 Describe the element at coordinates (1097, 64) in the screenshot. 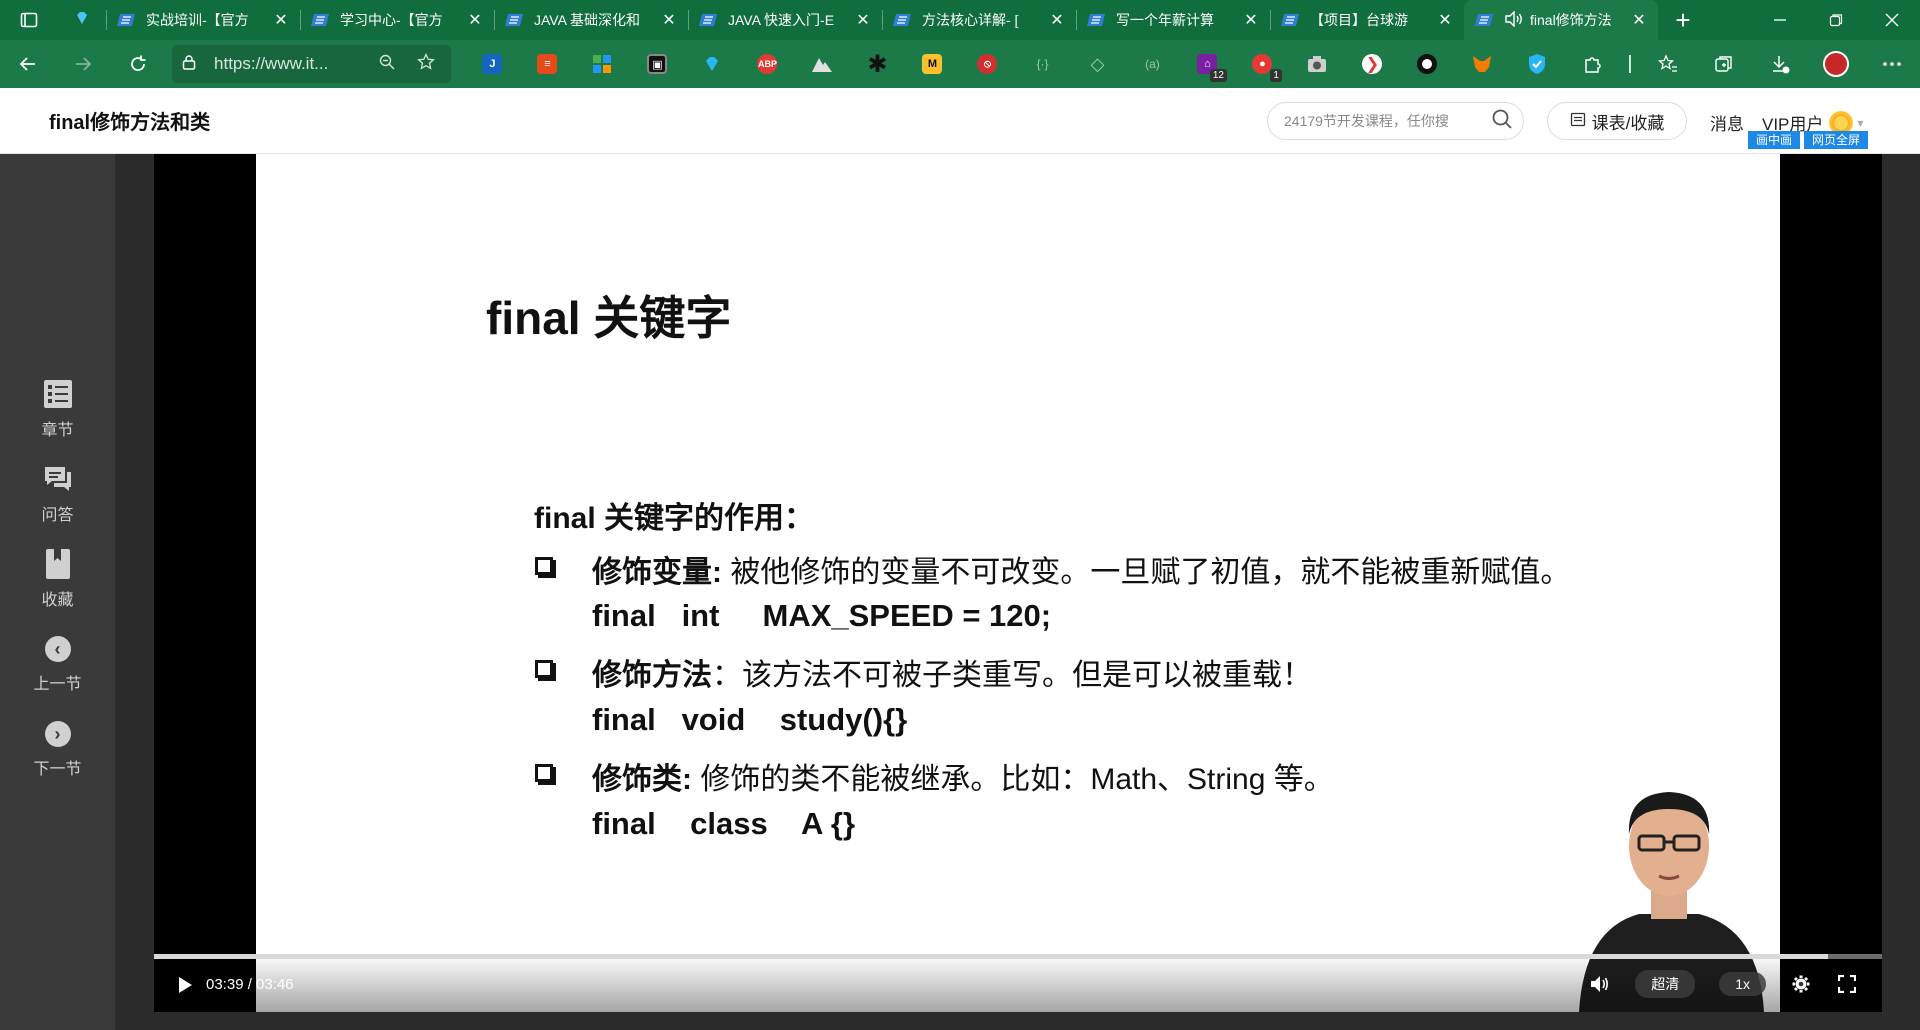

I see `extension-diamond-outline-icon: ◇` at that location.